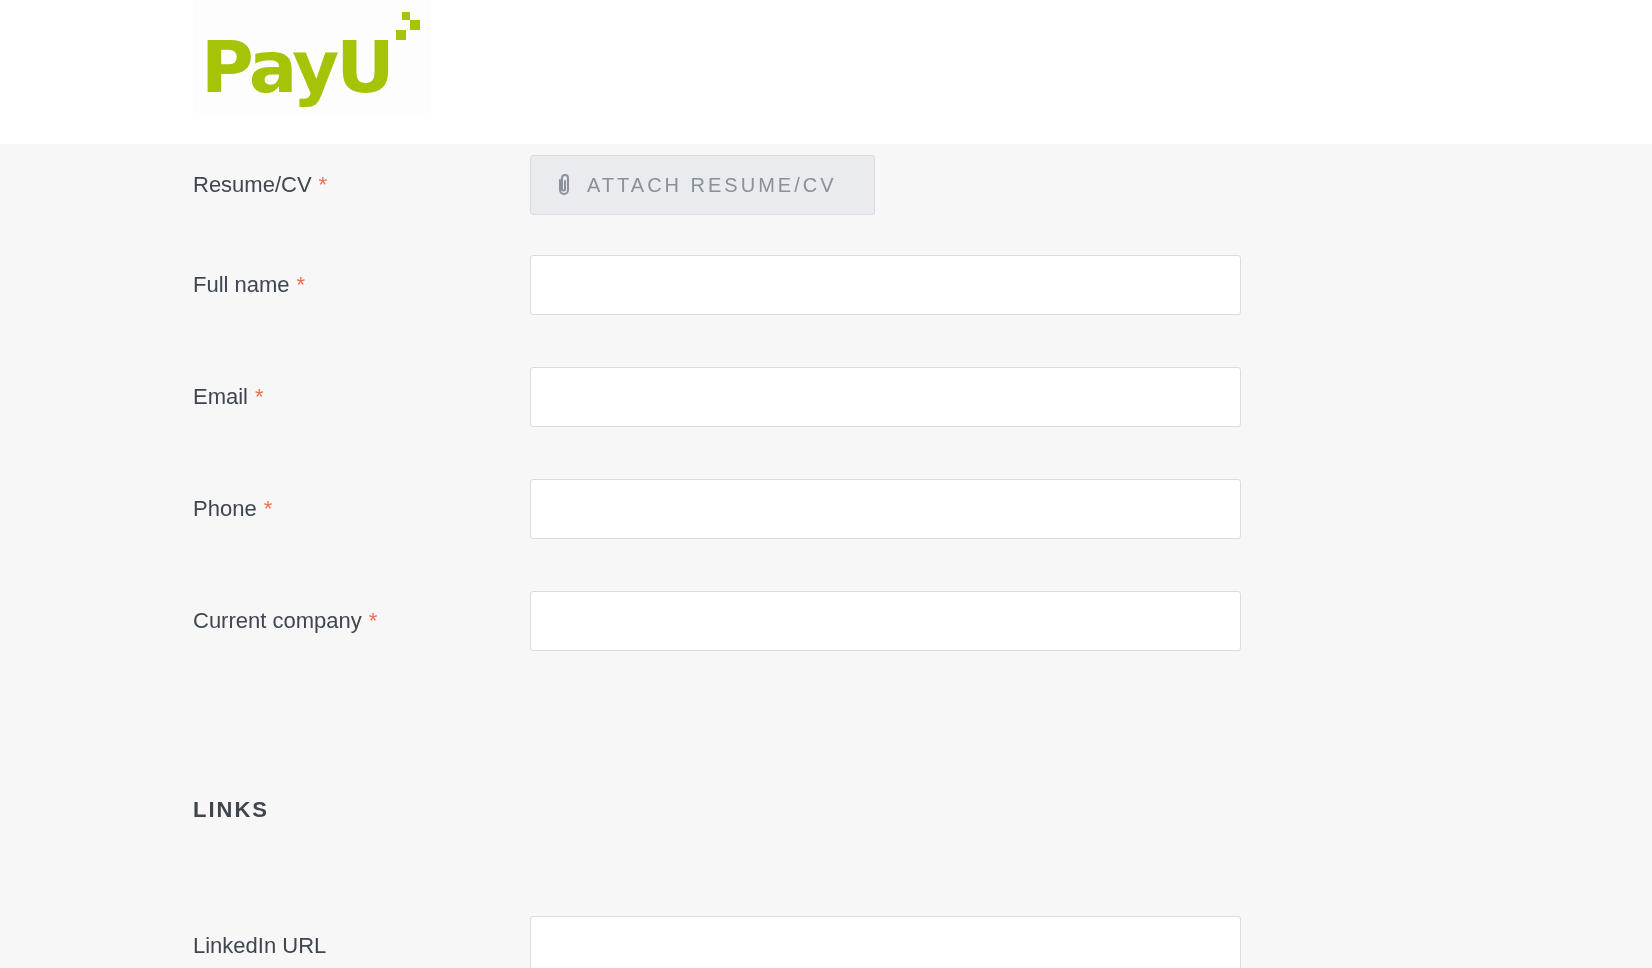  I want to click on field-label: Full name *, so click(250, 284).